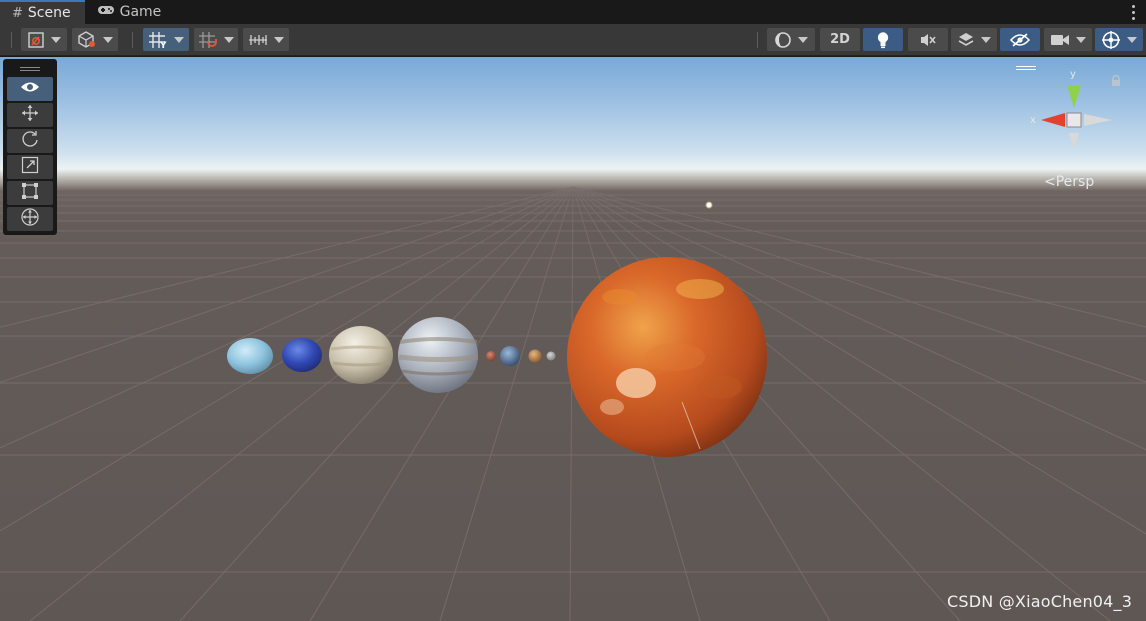 Image resolution: width=1146 pixels, height=621 pixels. I want to click on layers-icon, so click(966, 40).